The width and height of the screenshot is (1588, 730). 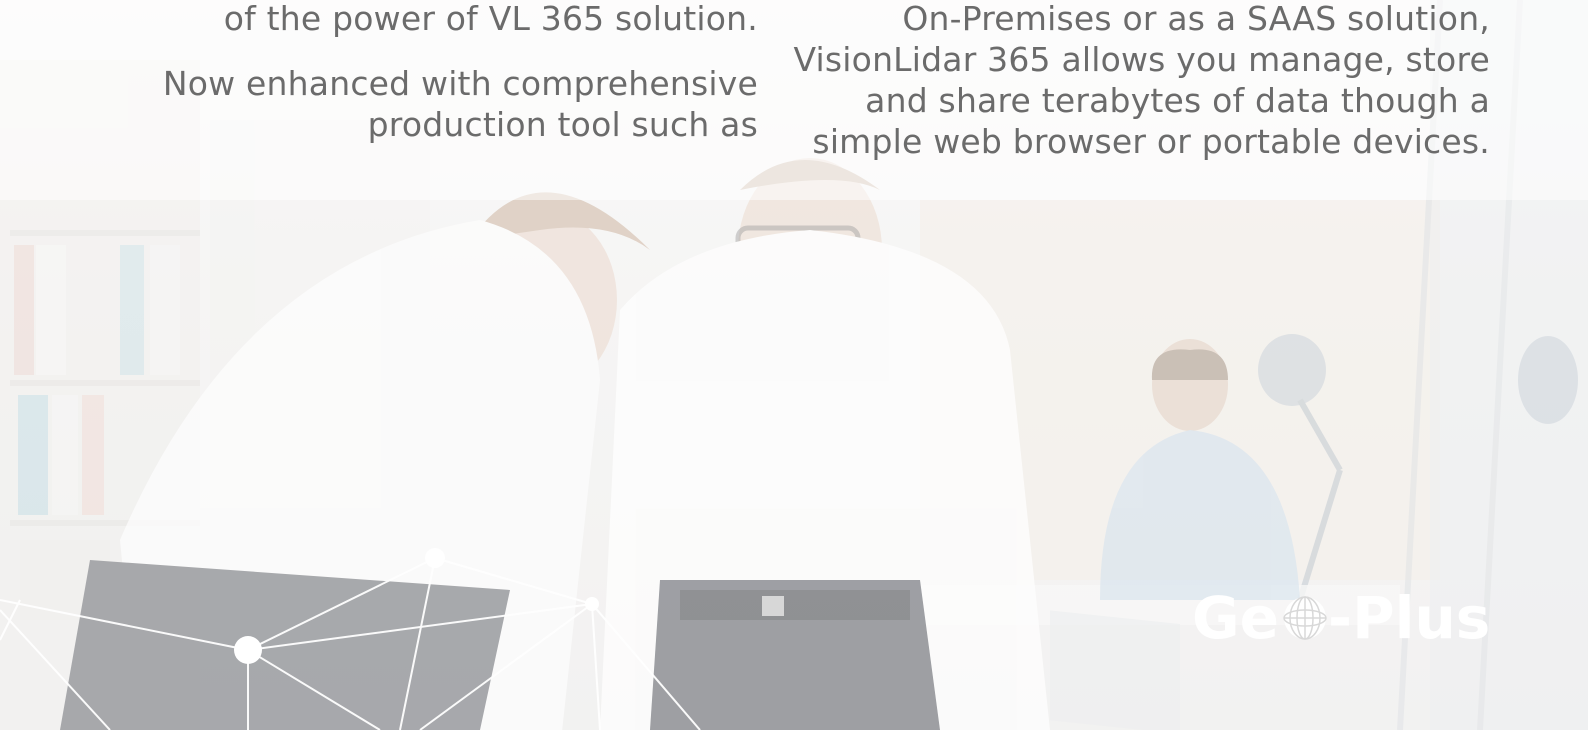 I want to click on logo-text-right: -Plus, so click(x=1409, y=617).